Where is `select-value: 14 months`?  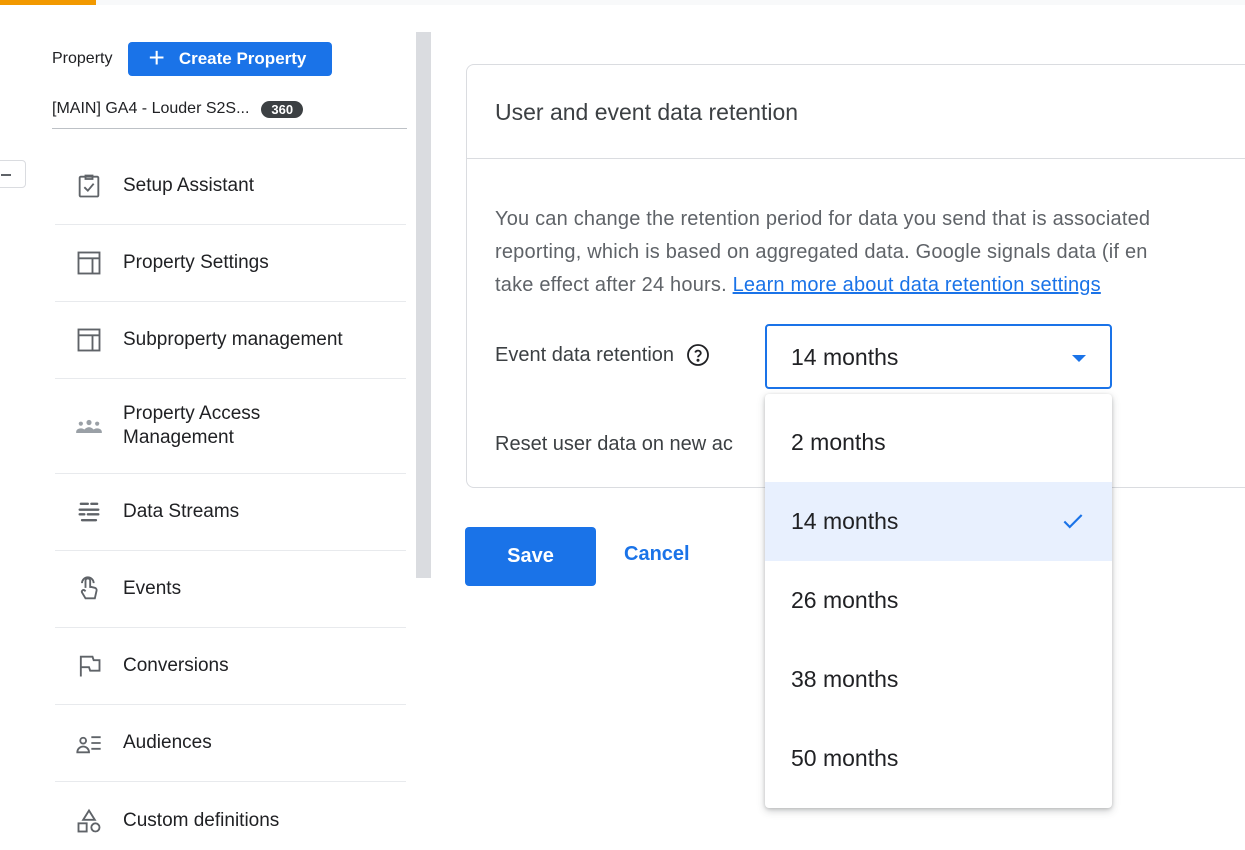
select-value: 14 months is located at coordinates (845, 357).